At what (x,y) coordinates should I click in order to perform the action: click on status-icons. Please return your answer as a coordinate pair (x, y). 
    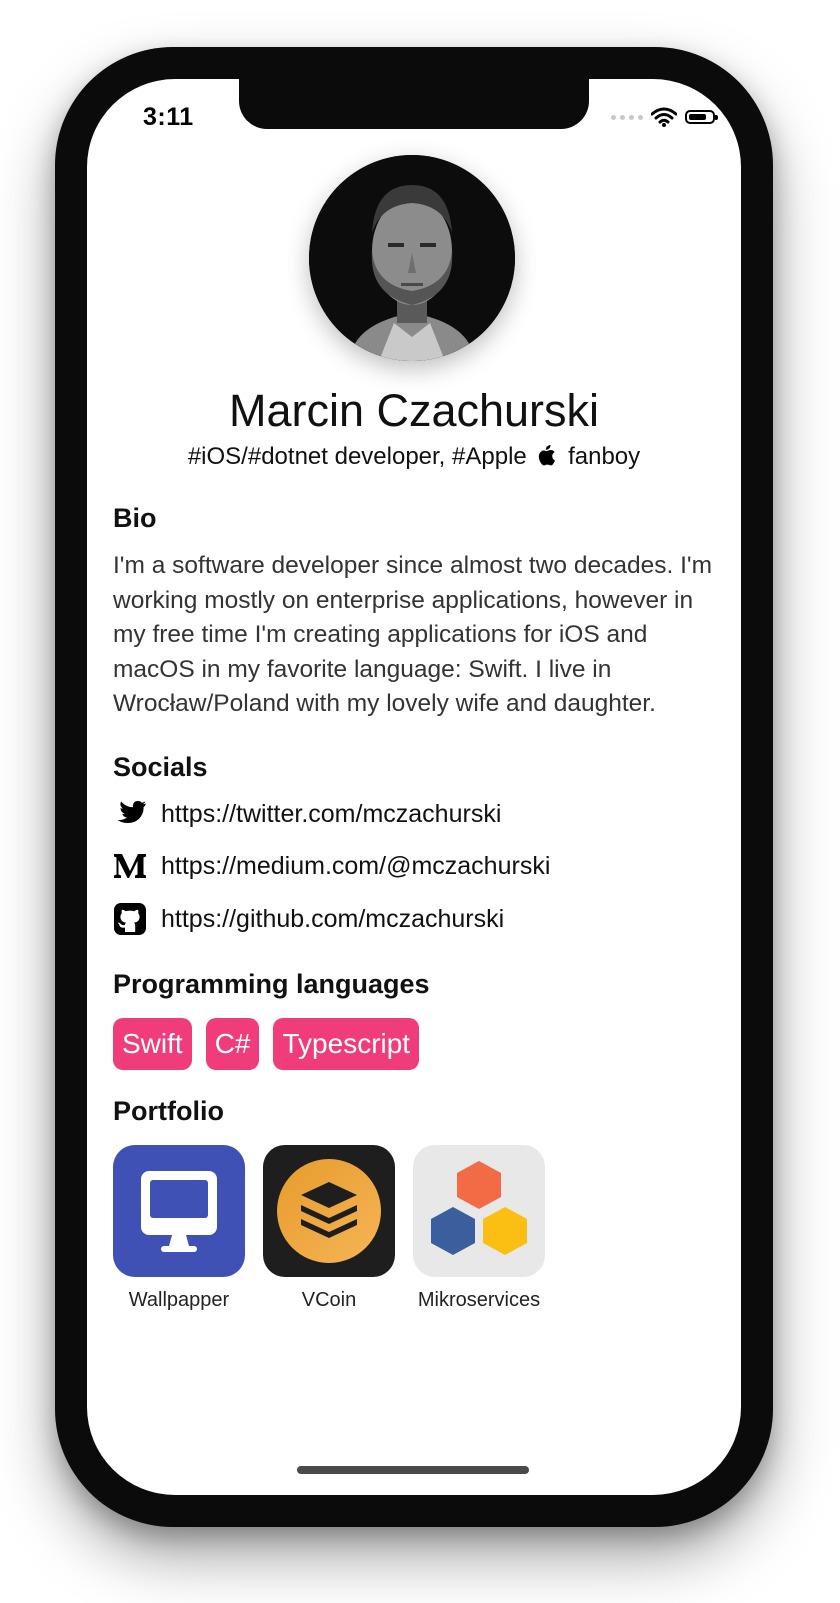
    Looking at the image, I should click on (664, 117).